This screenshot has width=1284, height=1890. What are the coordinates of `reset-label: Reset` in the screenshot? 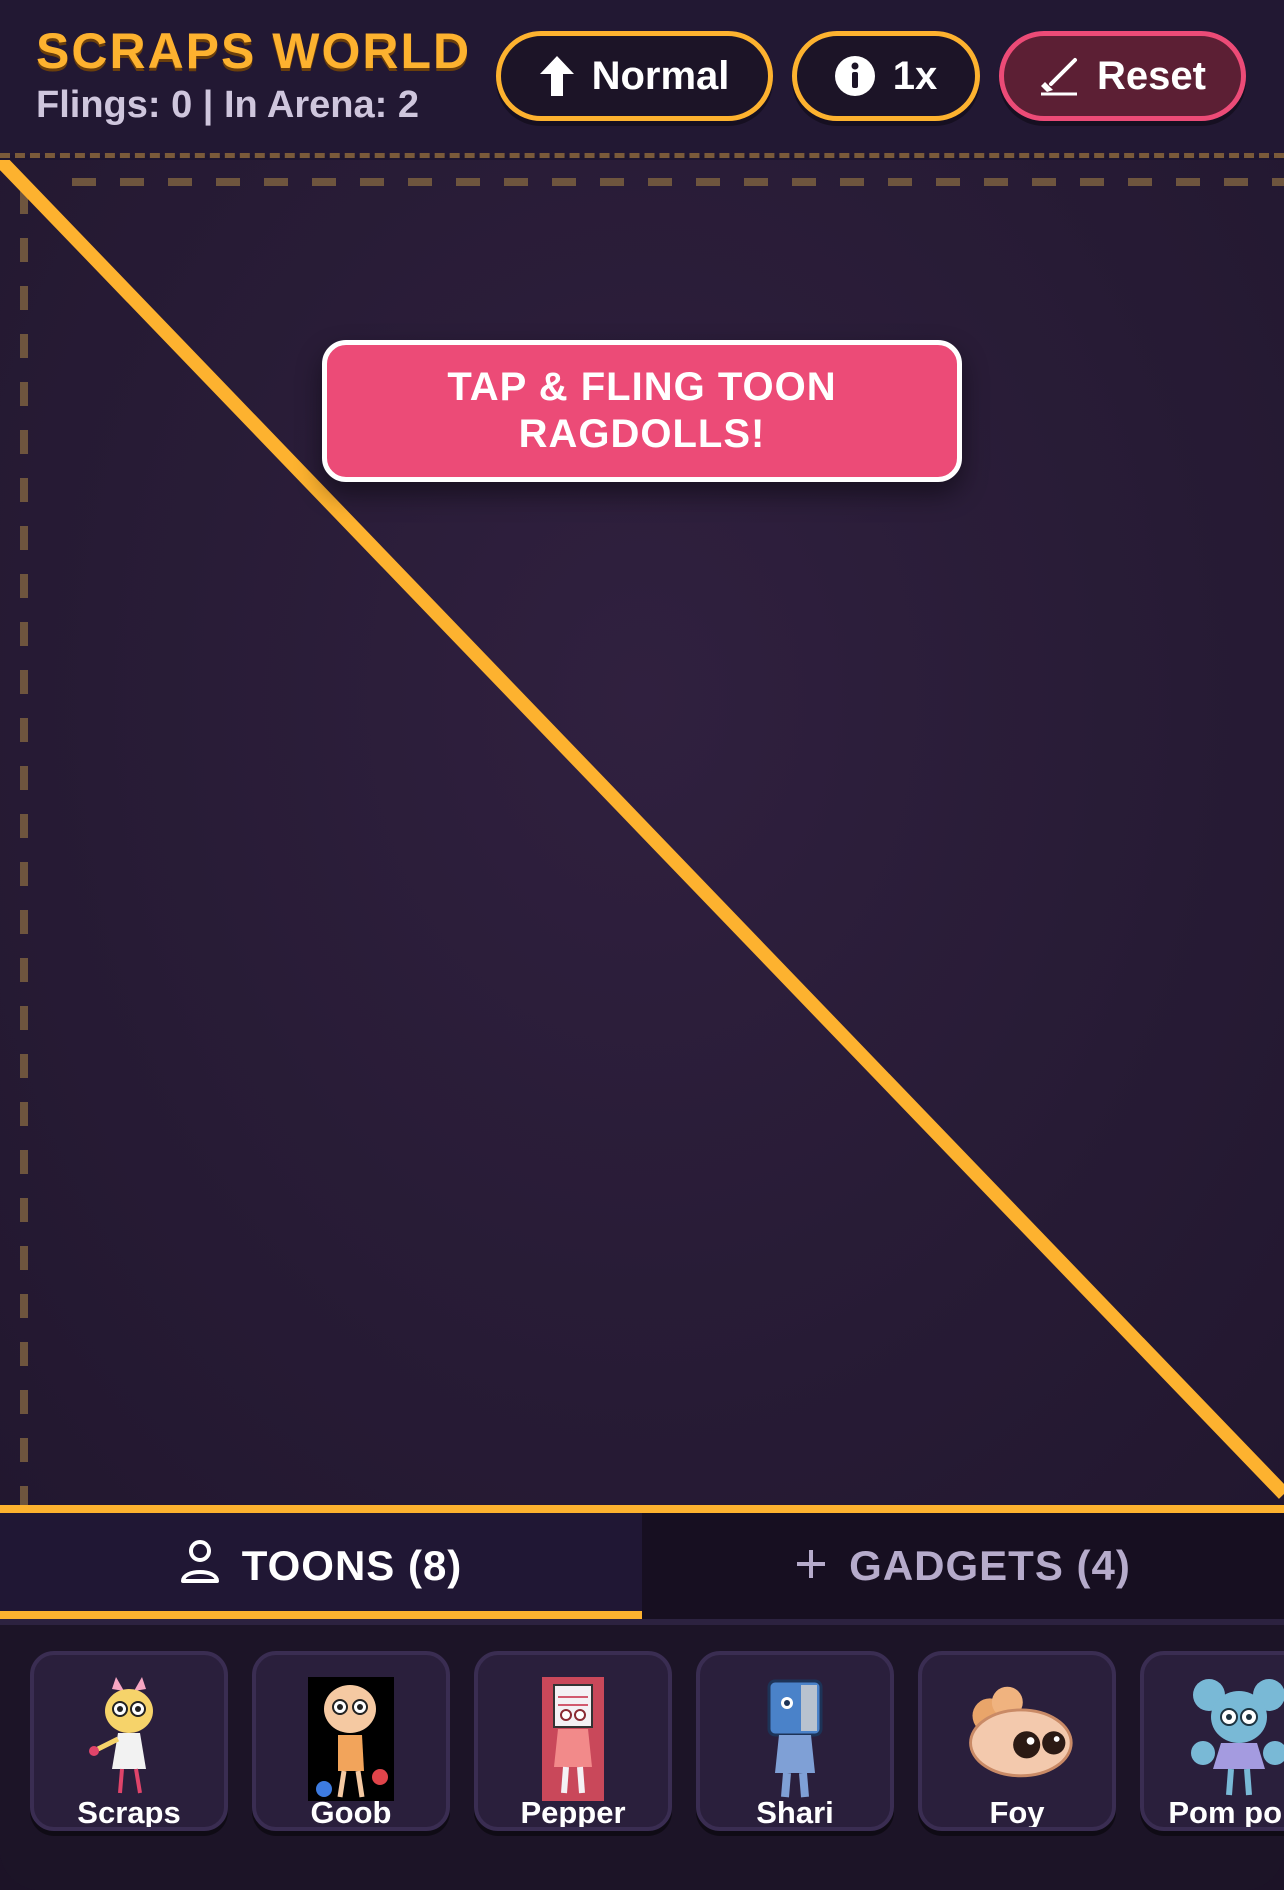 It's located at (1151, 75).